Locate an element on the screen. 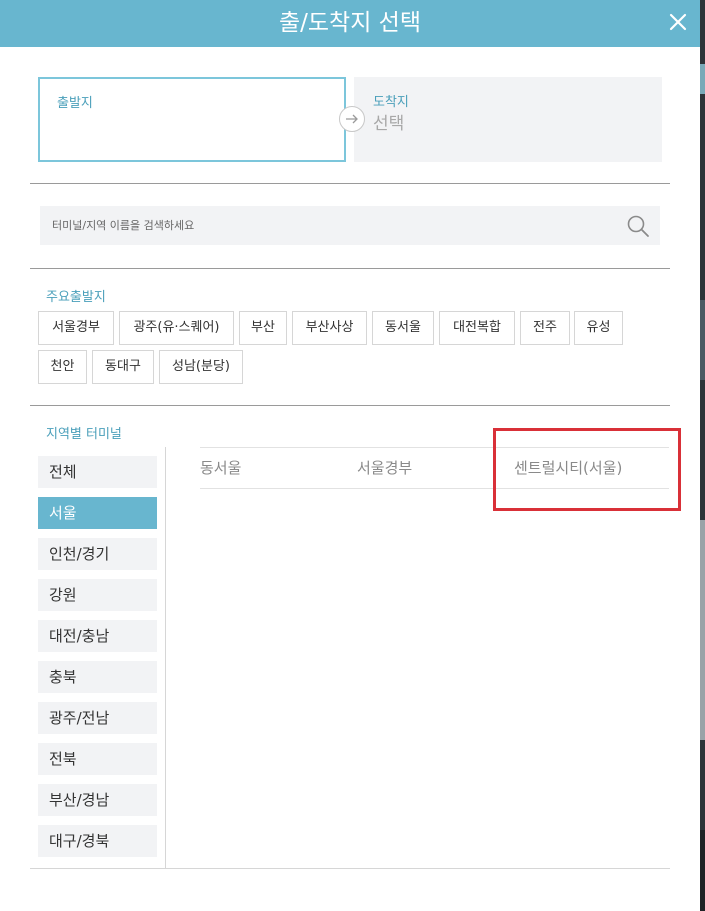  arrival-label: 도착지 is located at coordinates (391, 102).